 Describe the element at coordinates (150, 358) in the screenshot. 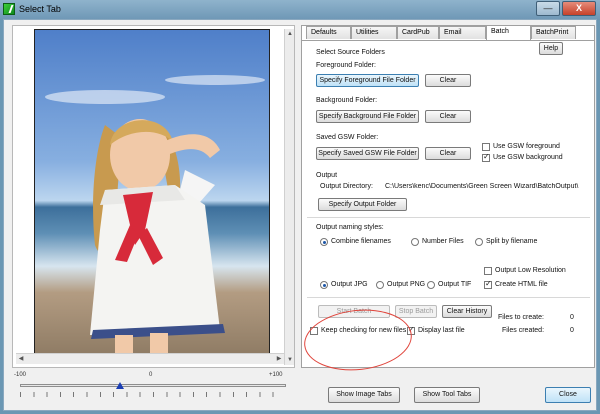

I see `horizontal-scrollbar: ◀ ▶` at that location.